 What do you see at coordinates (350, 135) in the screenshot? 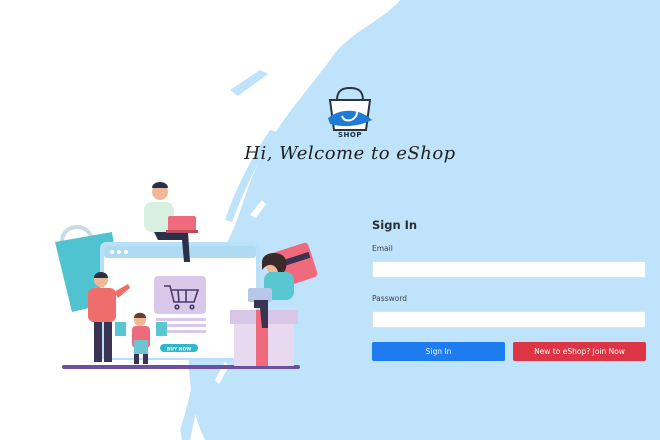
I see `logo-wordmark: SHOP` at bounding box center [350, 135].